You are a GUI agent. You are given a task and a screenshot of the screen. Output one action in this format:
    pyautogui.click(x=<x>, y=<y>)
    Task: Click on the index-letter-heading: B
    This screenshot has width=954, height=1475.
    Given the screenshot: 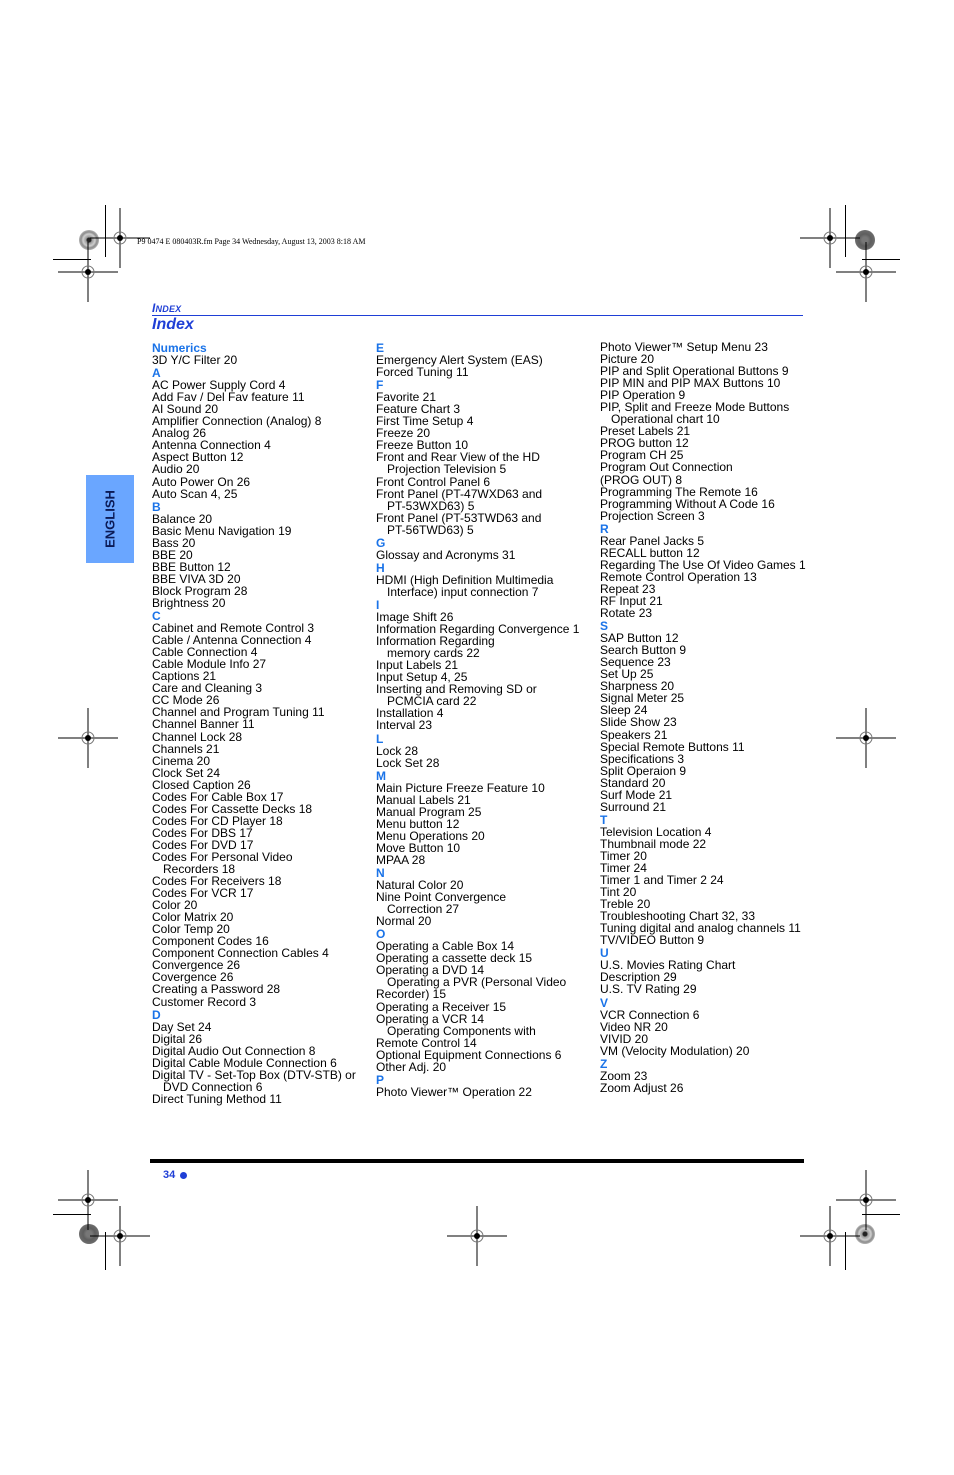 What is the action you would take?
    pyautogui.click(x=156, y=506)
    